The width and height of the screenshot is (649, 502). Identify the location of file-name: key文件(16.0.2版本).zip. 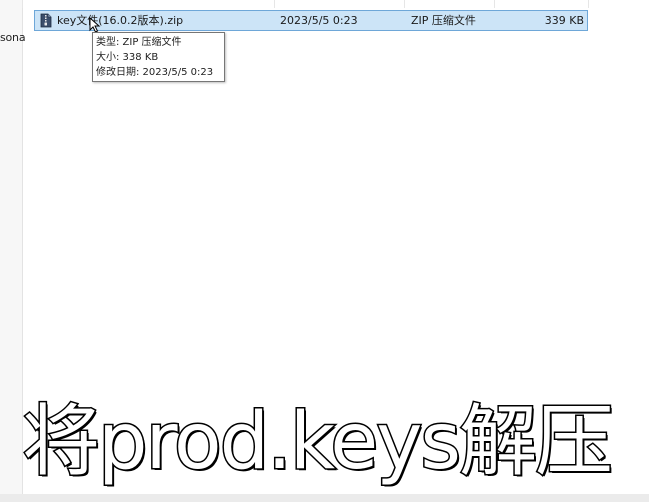
(120, 20).